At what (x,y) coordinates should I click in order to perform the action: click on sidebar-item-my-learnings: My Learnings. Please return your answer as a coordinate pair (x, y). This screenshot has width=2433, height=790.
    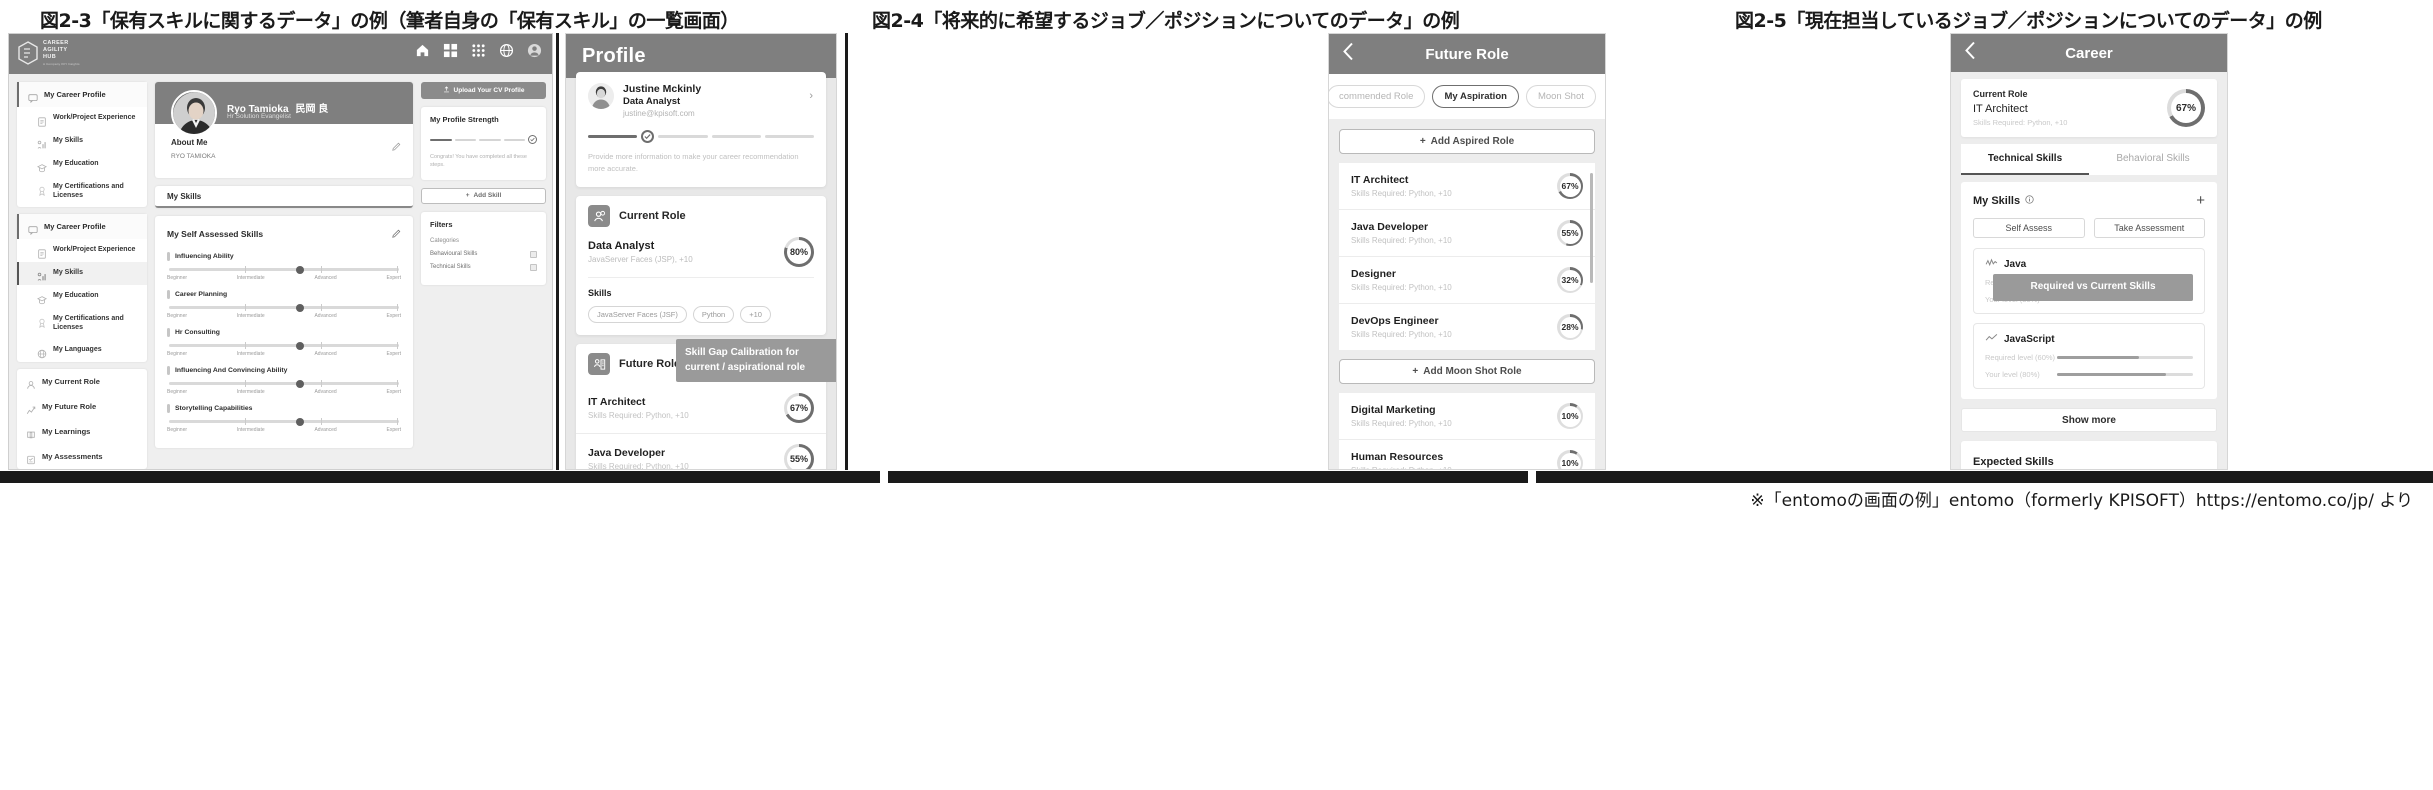
    Looking at the image, I should click on (82, 431).